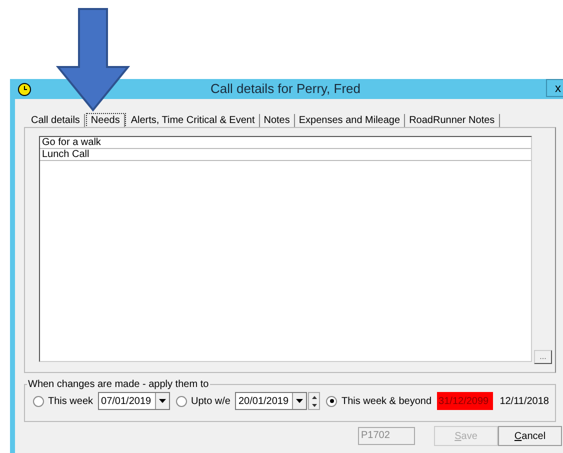  What do you see at coordinates (71, 401) in the screenshot?
I see `option-label: This week` at bounding box center [71, 401].